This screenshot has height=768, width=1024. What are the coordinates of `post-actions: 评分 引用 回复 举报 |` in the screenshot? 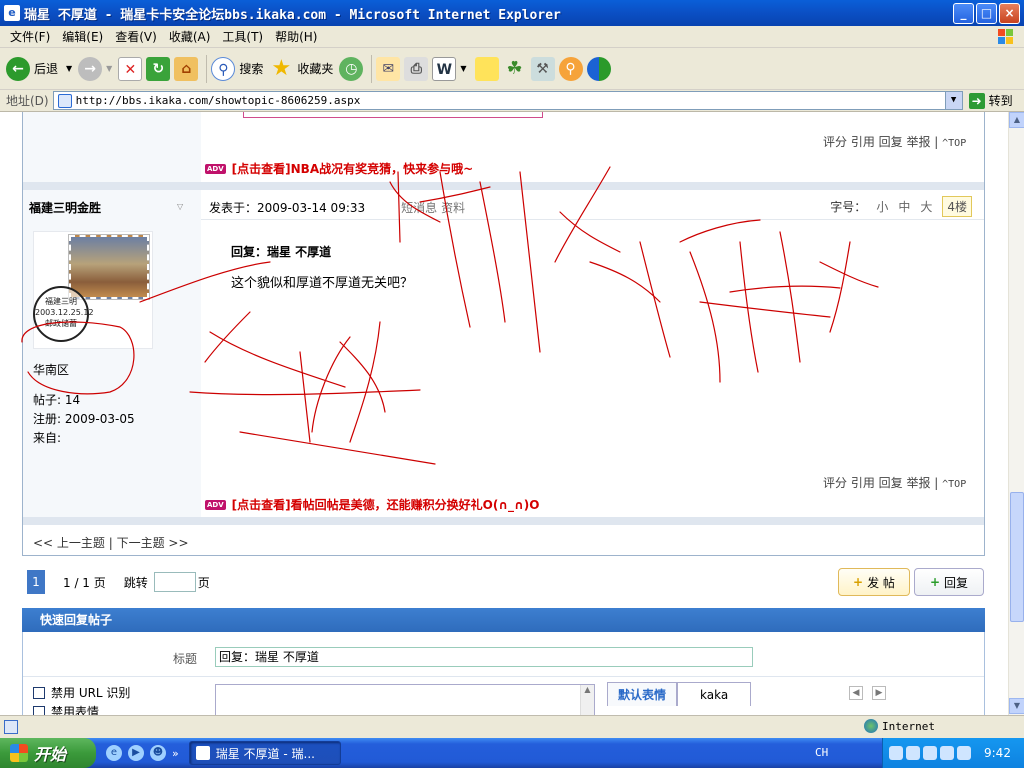 It's located at (880, 483).